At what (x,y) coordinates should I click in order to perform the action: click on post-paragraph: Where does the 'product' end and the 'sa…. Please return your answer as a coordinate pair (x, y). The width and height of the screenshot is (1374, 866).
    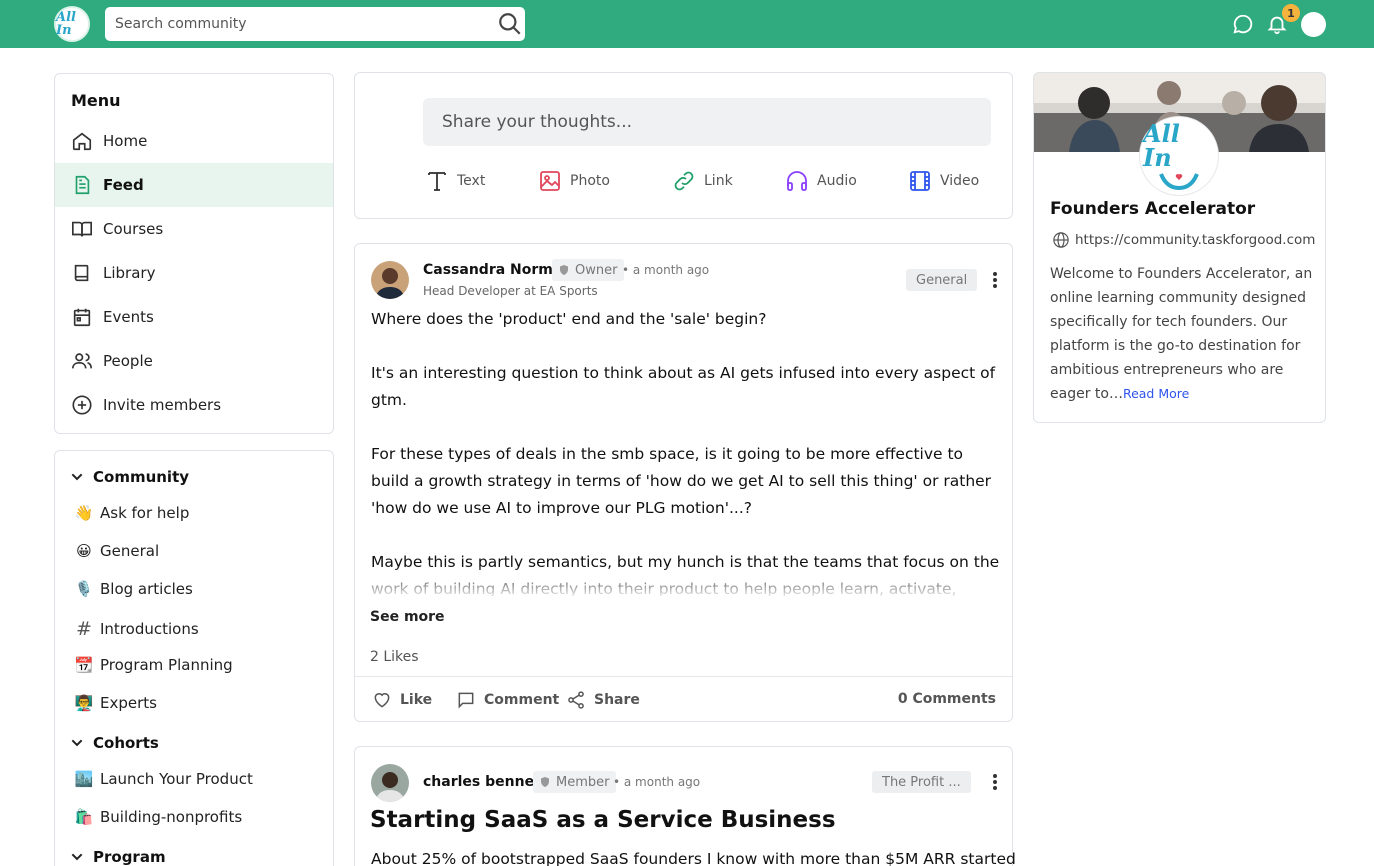
    Looking at the image, I should click on (569, 319).